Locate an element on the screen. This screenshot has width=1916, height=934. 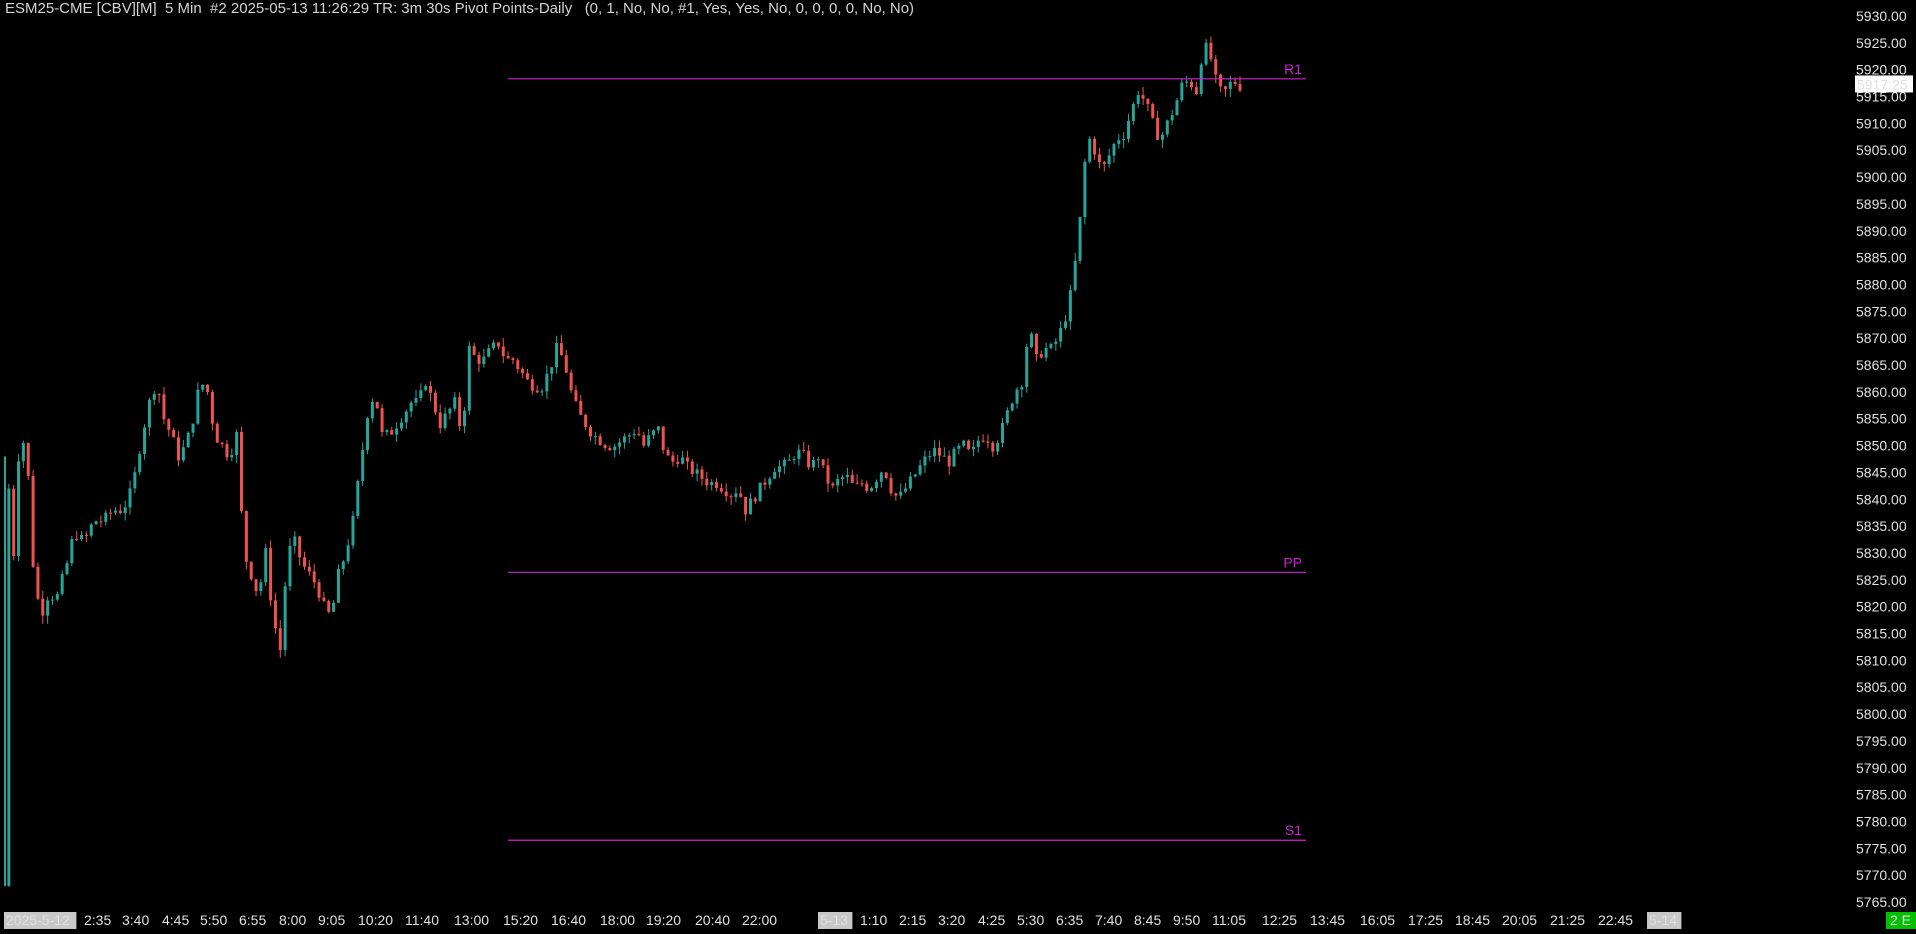
time-tick-label: 4:45 is located at coordinates (175, 920).